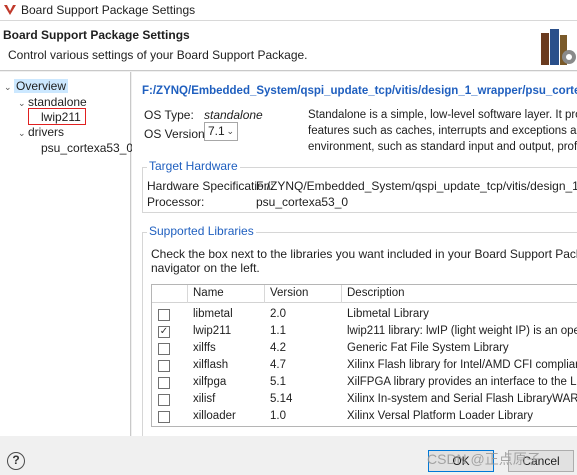 This screenshot has width=577, height=475. I want to click on os-type-value: standalone, so click(233, 115).